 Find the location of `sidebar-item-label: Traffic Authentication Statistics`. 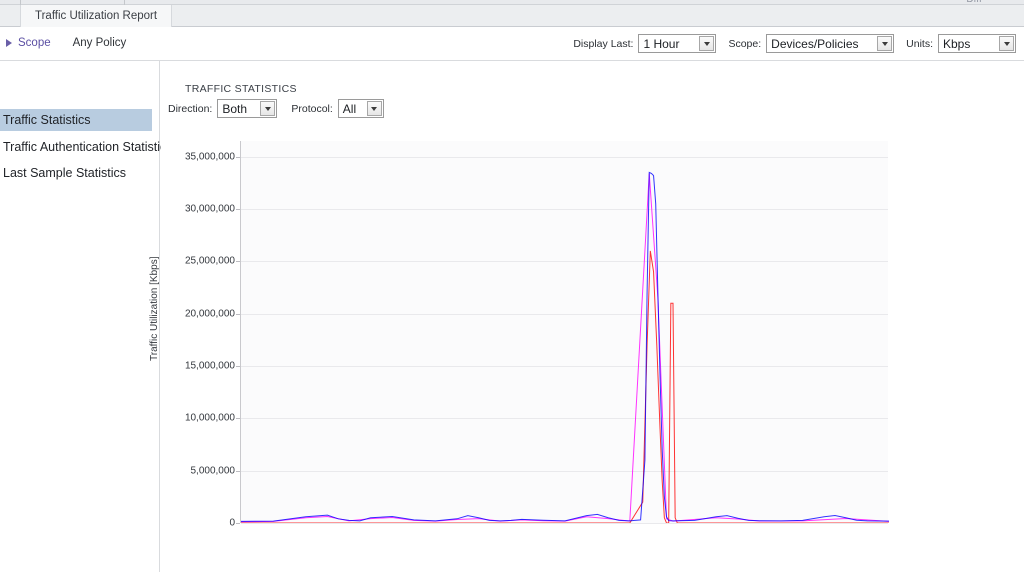

sidebar-item-label: Traffic Authentication Statistics is located at coordinates (88, 147).